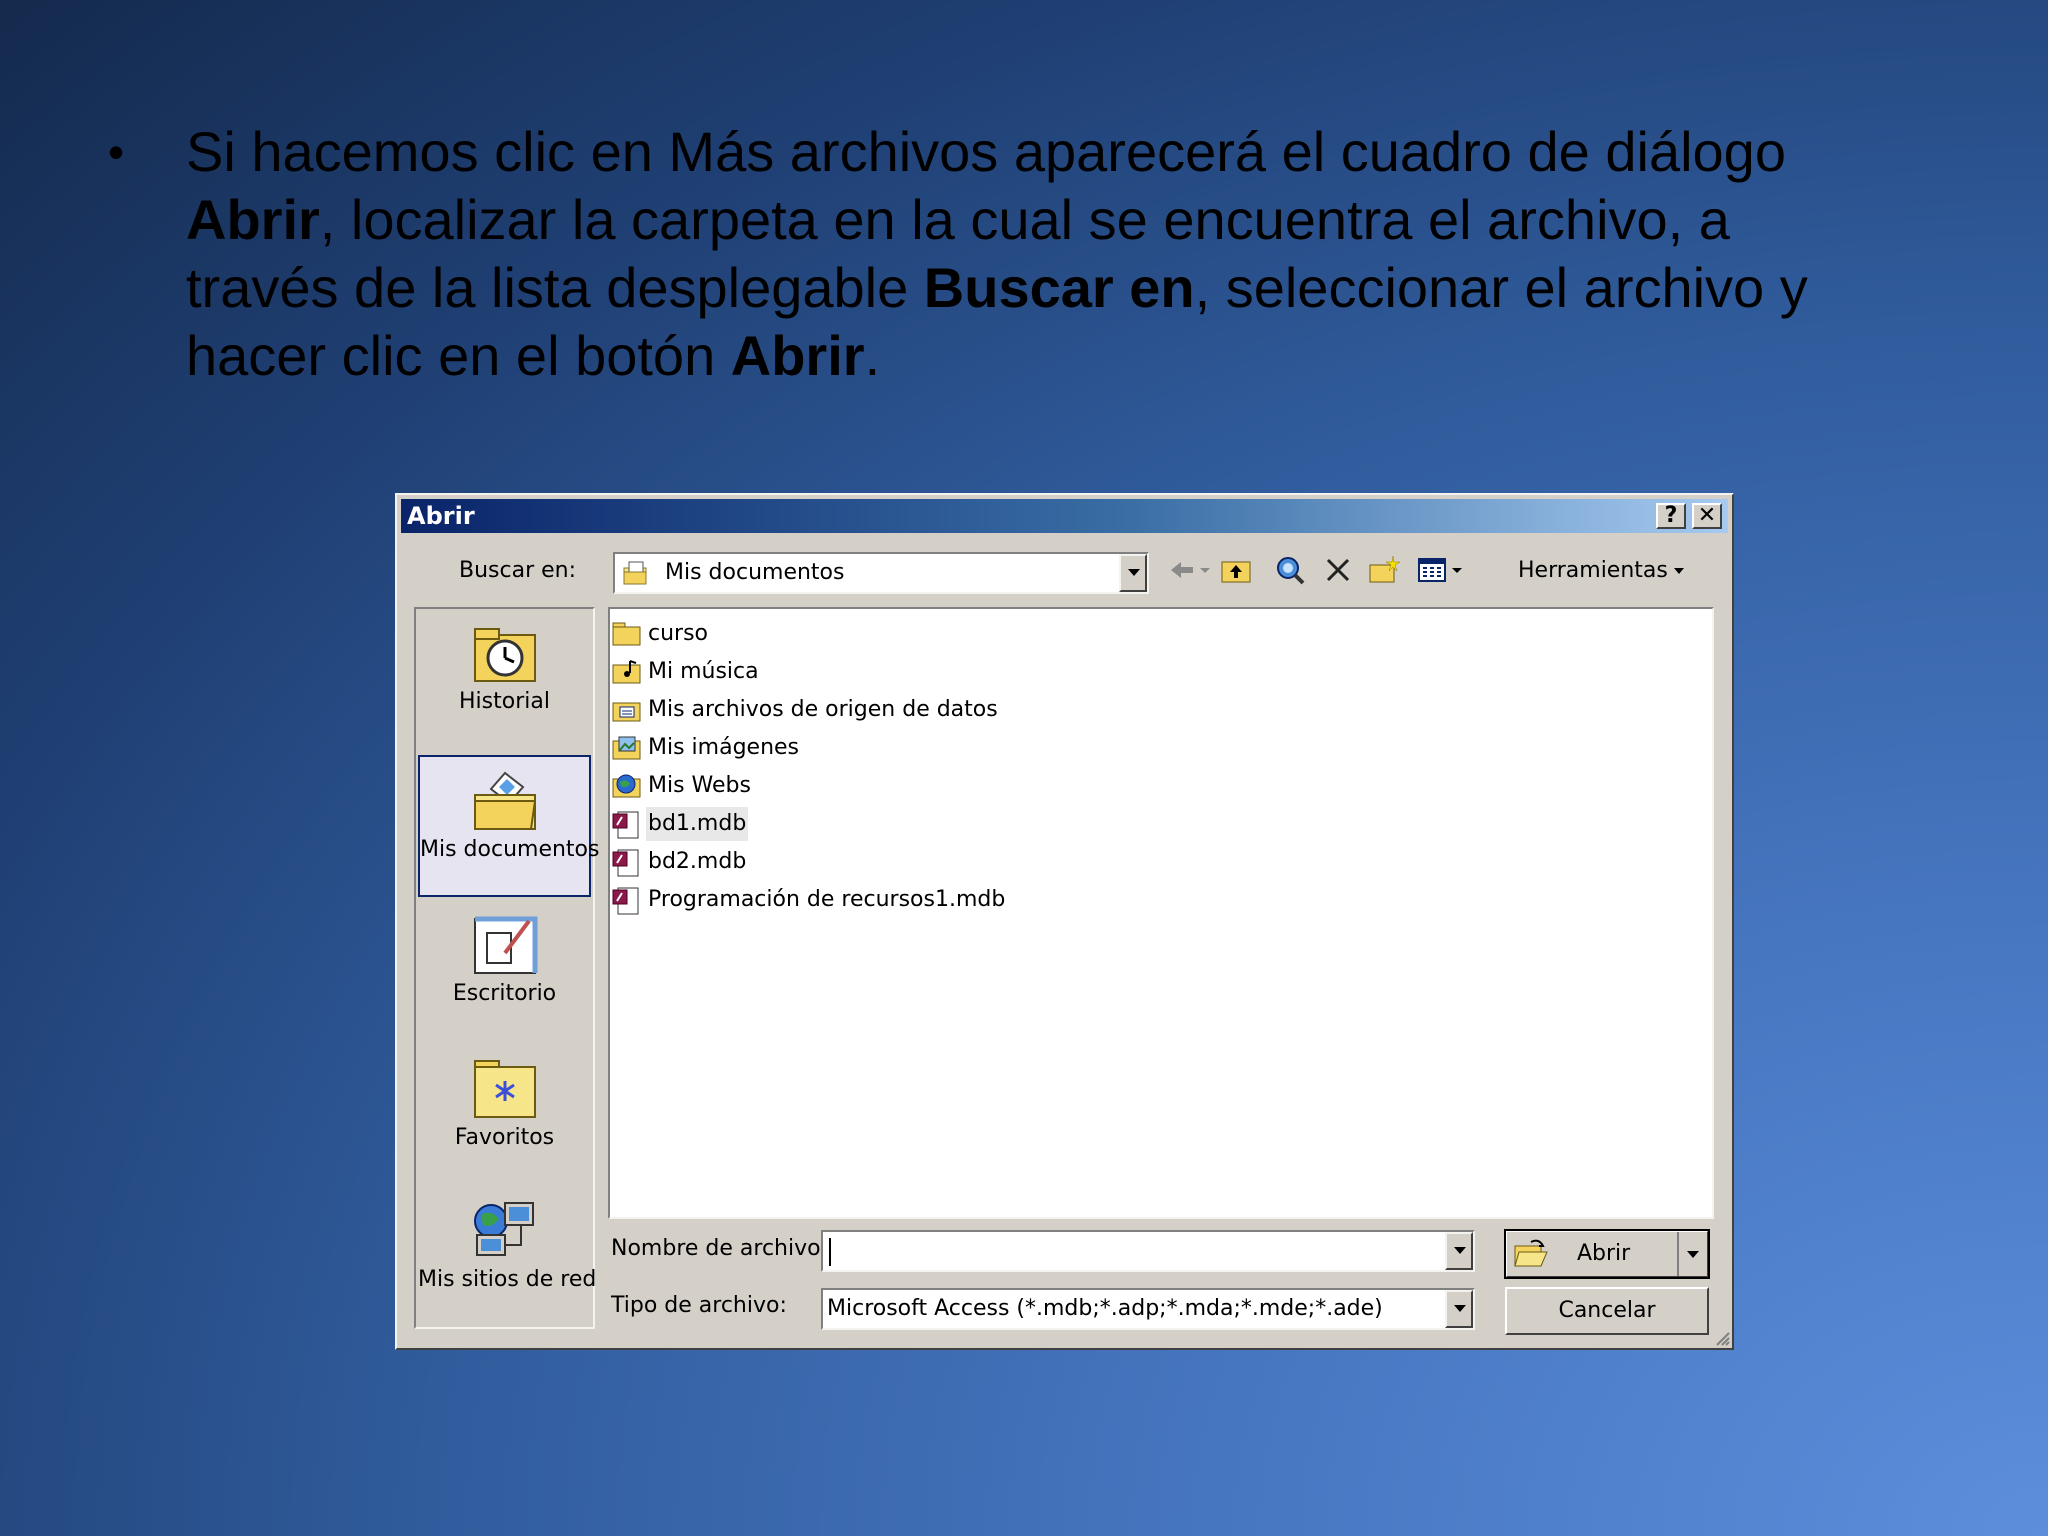  What do you see at coordinates (1457, 570) in the screenshot?
I see `views-dropdown-icon` at bounding box center [1457, 570].